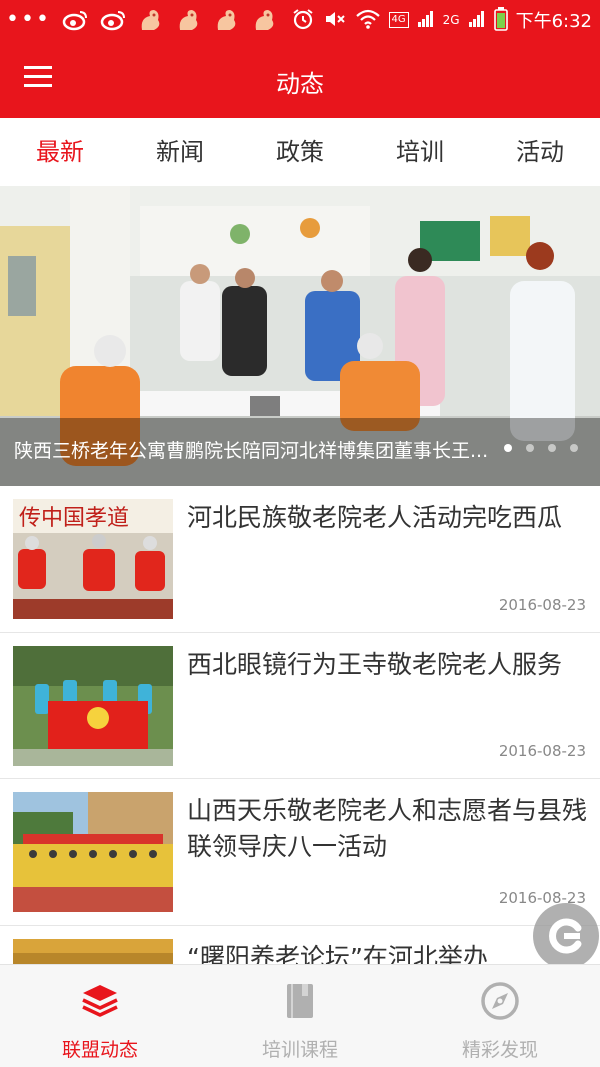  I want to click on compass-icon, so click(500, 1001).